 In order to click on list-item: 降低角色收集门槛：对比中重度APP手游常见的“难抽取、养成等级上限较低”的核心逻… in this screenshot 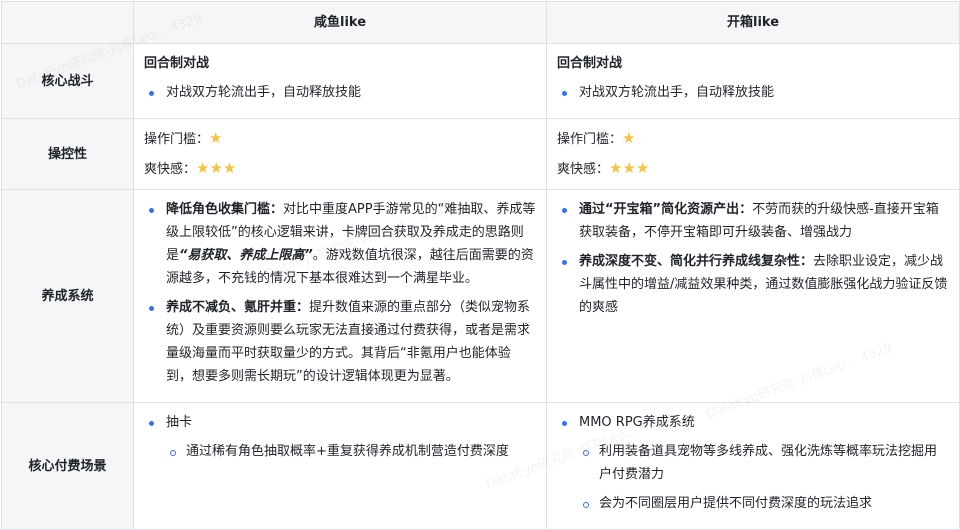, I will do `click(340, 244)`.